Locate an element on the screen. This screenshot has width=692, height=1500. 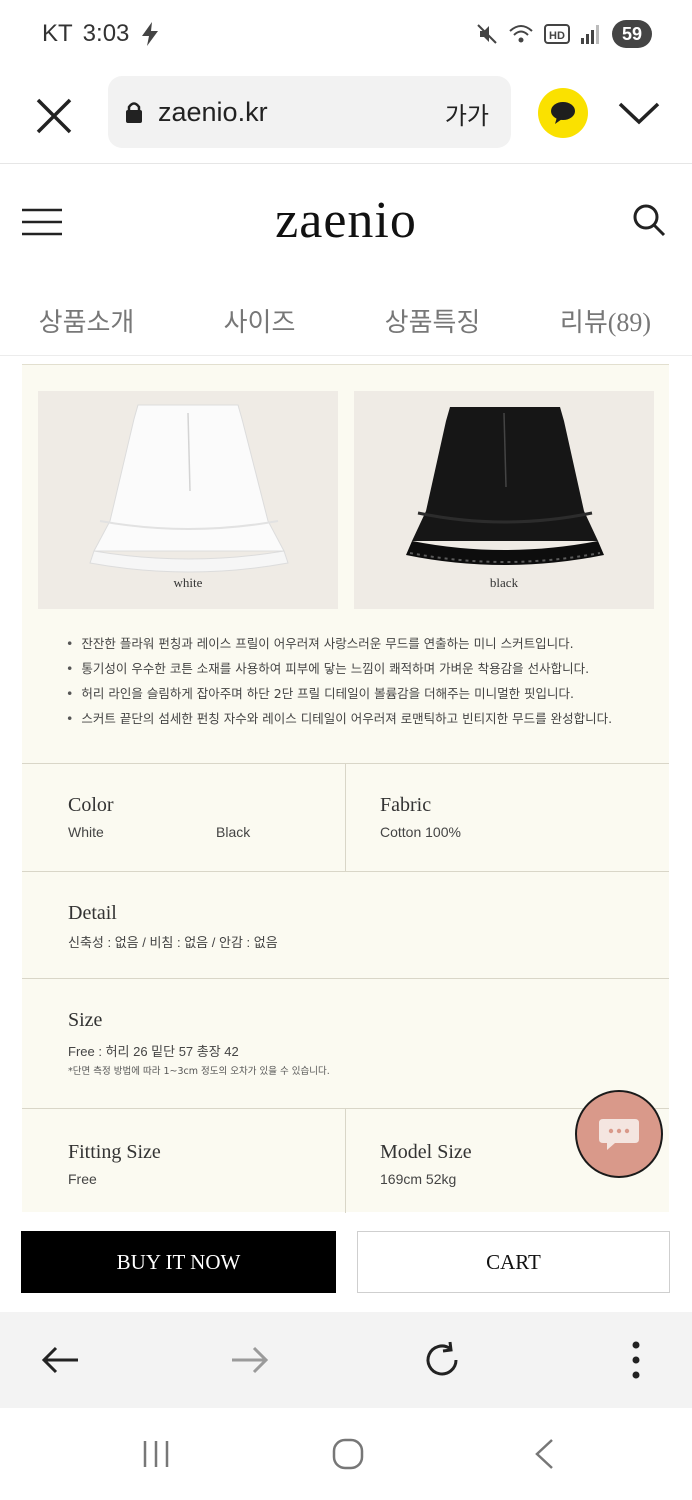
android-nav-bar is located at coordinates (346, 1454).